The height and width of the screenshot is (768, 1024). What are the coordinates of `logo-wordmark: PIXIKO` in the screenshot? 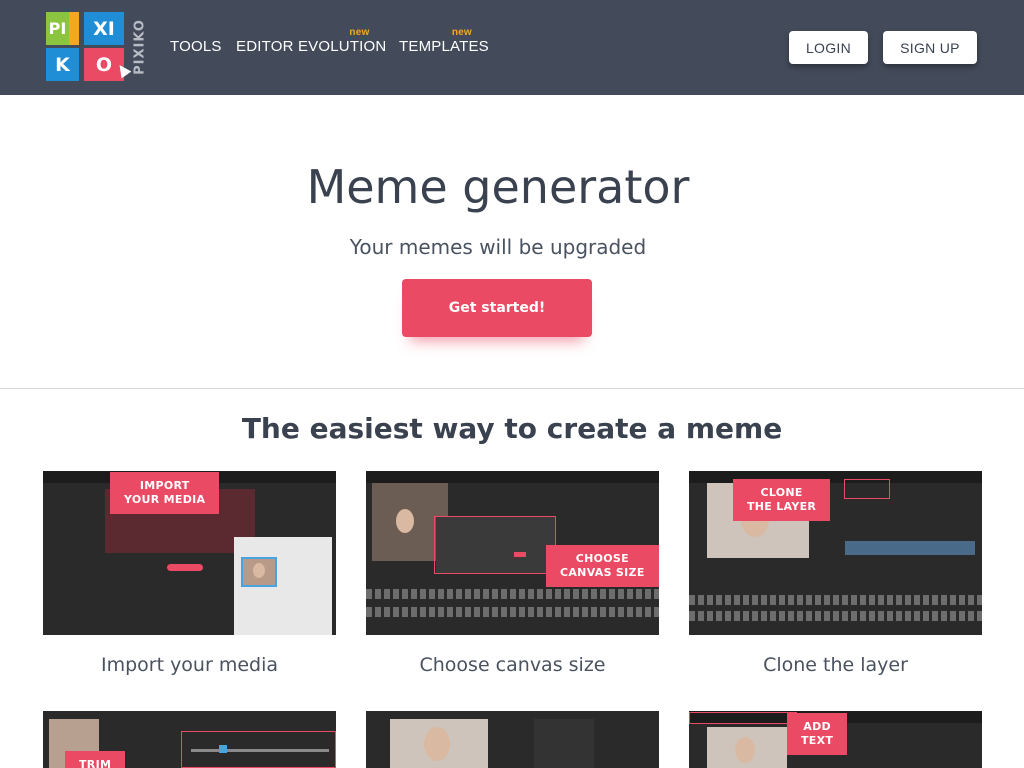 It's located at (140, 47).